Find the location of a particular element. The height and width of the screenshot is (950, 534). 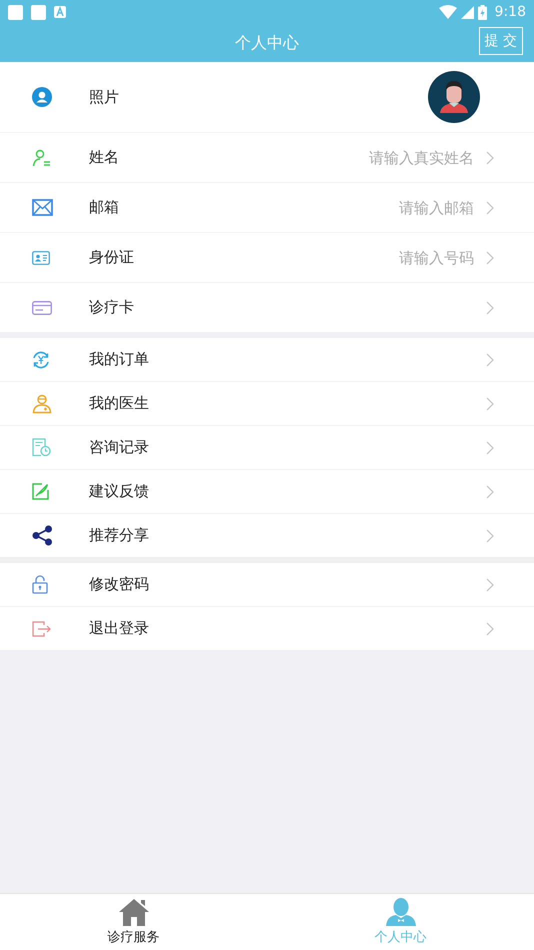

row-label: 我的医生 is located at coordinates (119, 403).